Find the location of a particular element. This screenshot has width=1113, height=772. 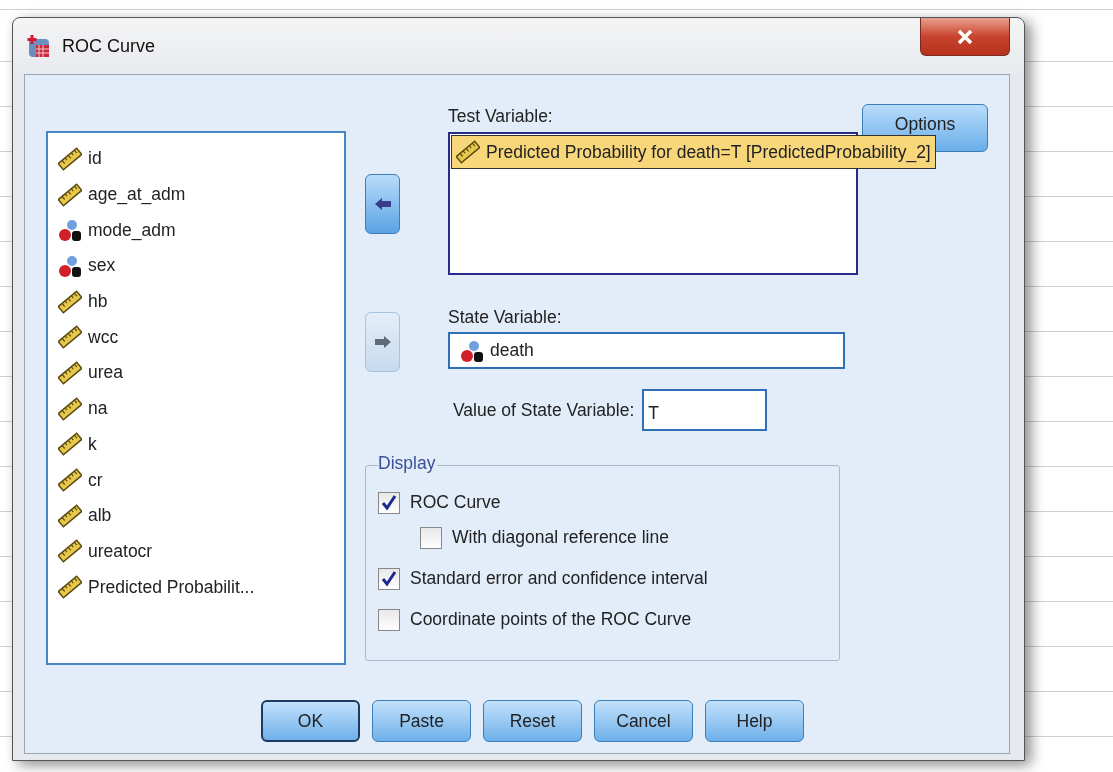

state-value-field: T is located at coordinates (705, 410).